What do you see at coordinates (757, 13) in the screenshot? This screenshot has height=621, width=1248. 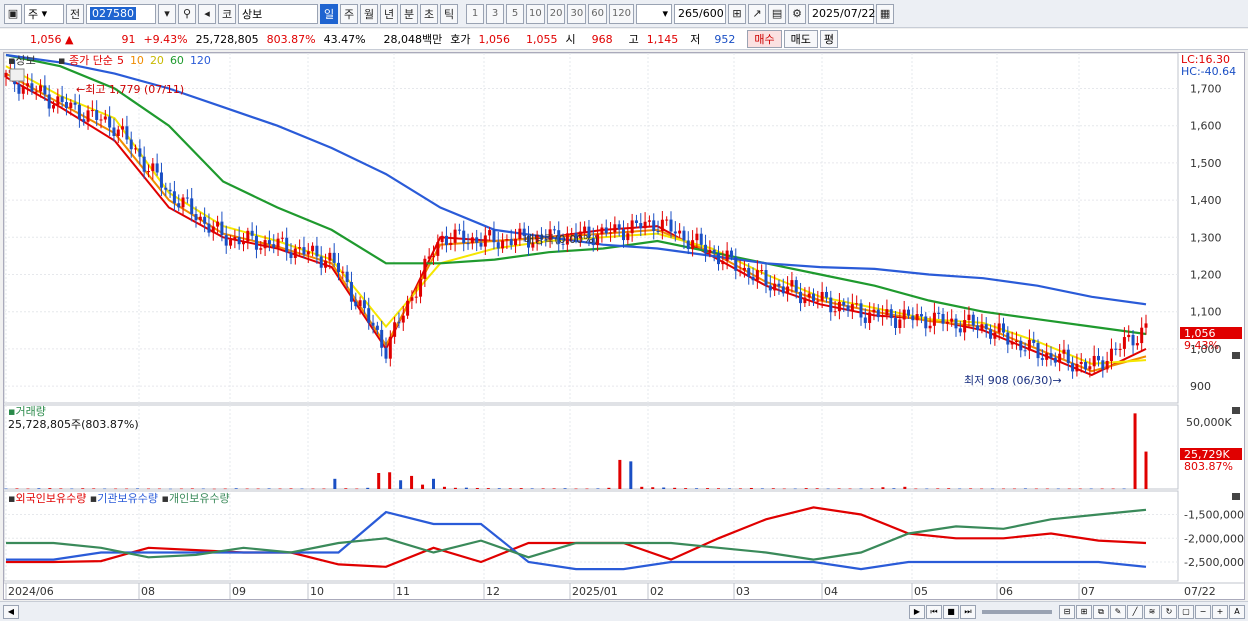 I see `draw-tool-icon: ↗` at bounding box center [757, 13].